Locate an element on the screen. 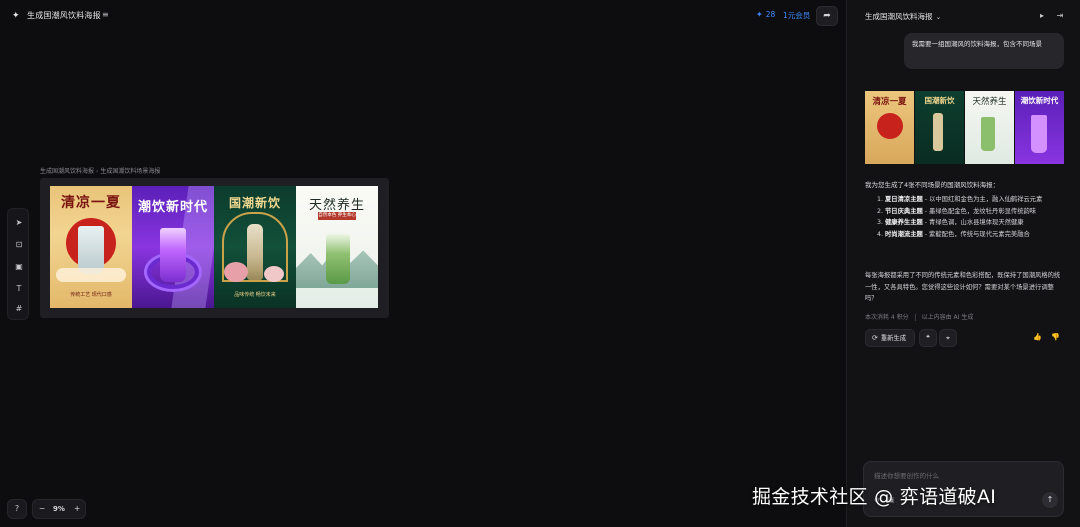 Image resolution: width=1080 pixels, height=527 pixels. poster-natural-health: 天然养生 自然本色 养生本心 is located at coordinates (337, 247).